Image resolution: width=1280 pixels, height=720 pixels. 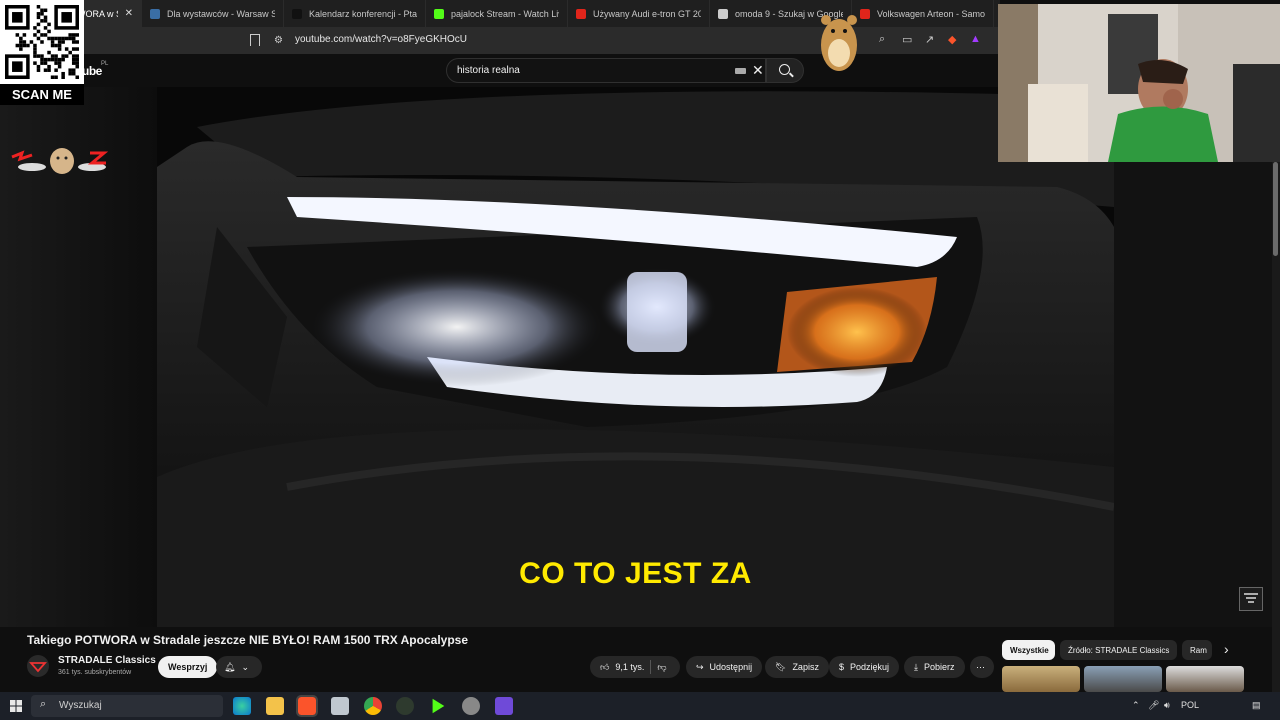 I want to click on windows-start-icon, so click(x=16, y=706).